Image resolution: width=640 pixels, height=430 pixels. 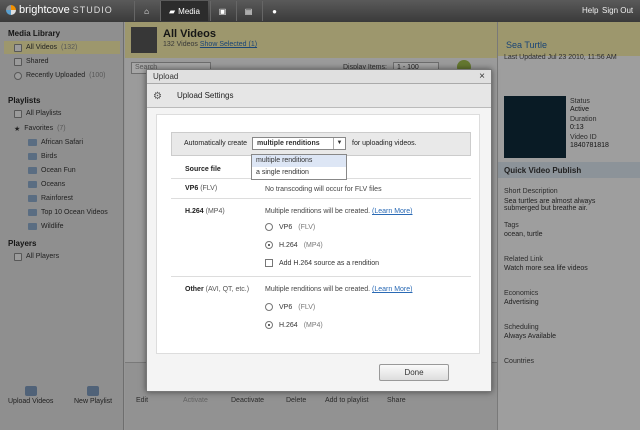 I want to click on other-label: Other (AVI, QT, etc.), so click(x=217, y=289).